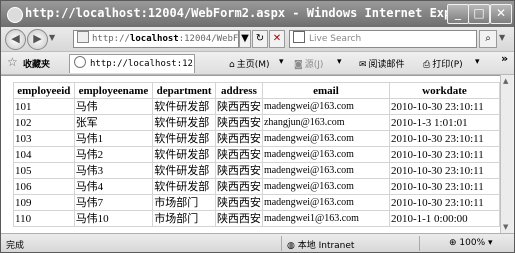  What do you see at coordinates (83, 37) in the screenshot?
I see `page-icon` at bounding box center [83, 37].